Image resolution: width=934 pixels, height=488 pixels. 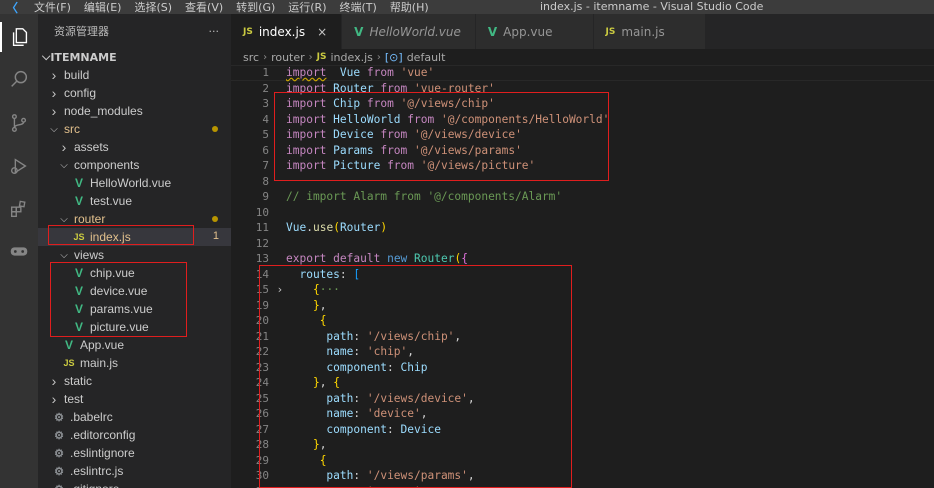 I want to click on tree-file: Vparams.vue, so click(x=134, y=309).